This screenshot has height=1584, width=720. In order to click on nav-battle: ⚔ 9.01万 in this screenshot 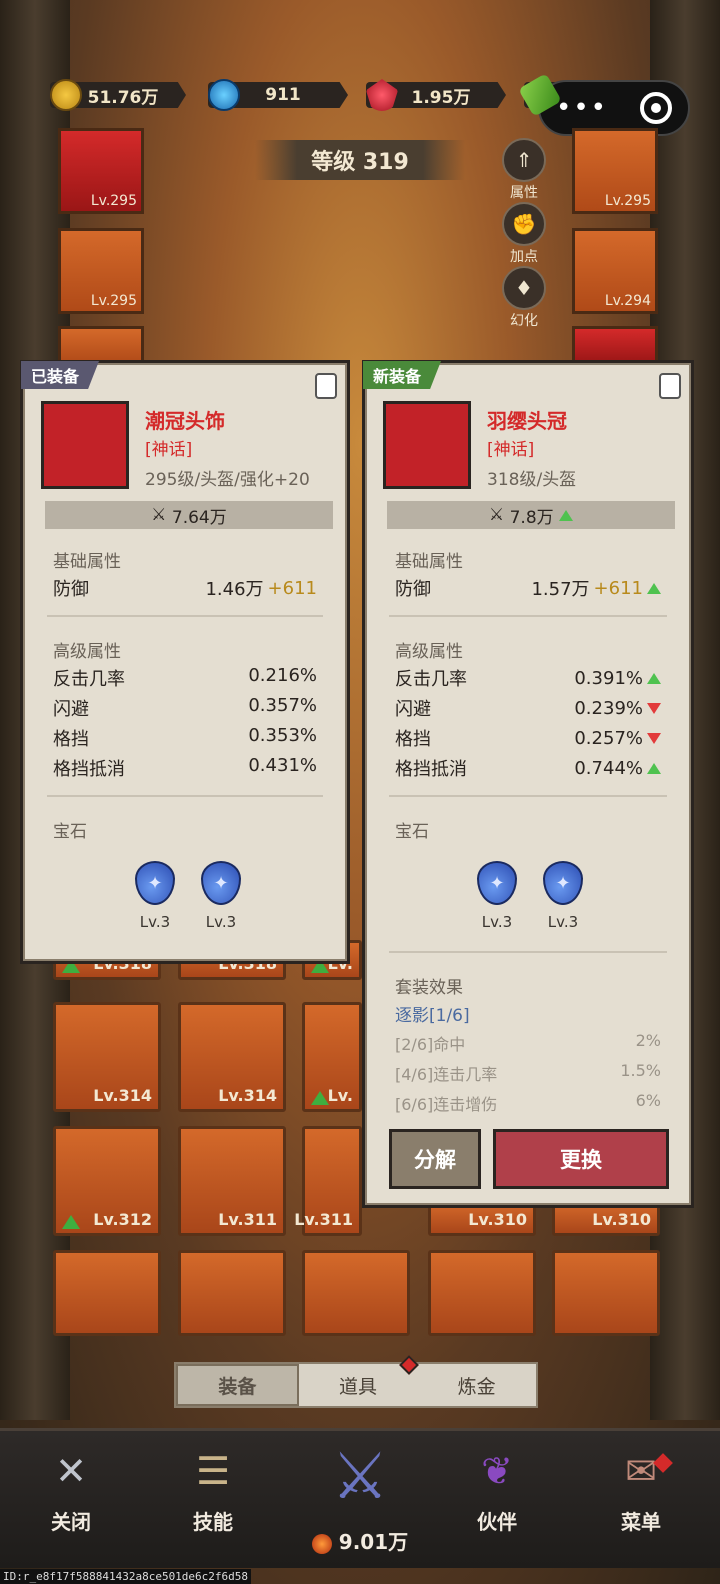, I will do `click(360, 1493)`.